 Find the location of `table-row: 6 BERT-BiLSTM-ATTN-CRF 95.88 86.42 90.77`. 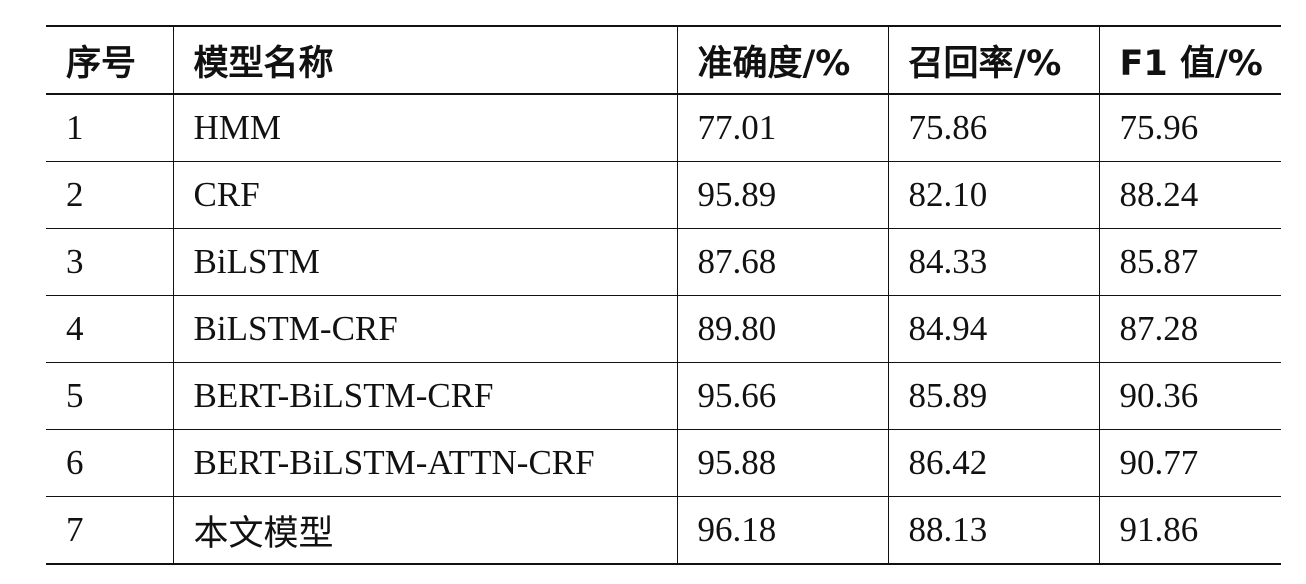

table-row: 6 BERT-BiLSTM-ATTN-CRF 95.88 86.42 90.77 is located at coordinates (663, 463).